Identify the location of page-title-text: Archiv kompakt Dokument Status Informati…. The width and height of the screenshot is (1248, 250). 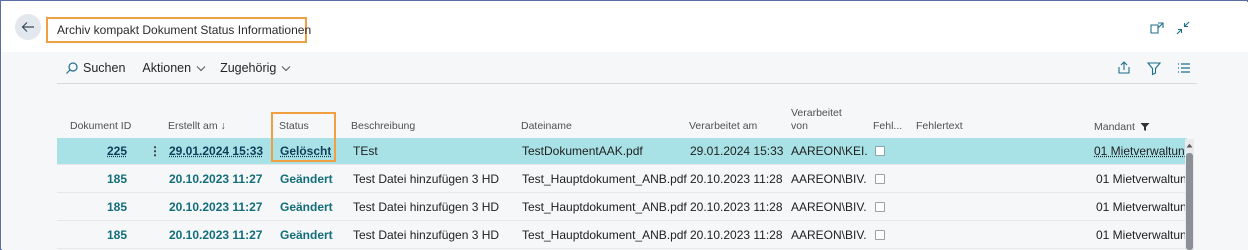
(184, 30).